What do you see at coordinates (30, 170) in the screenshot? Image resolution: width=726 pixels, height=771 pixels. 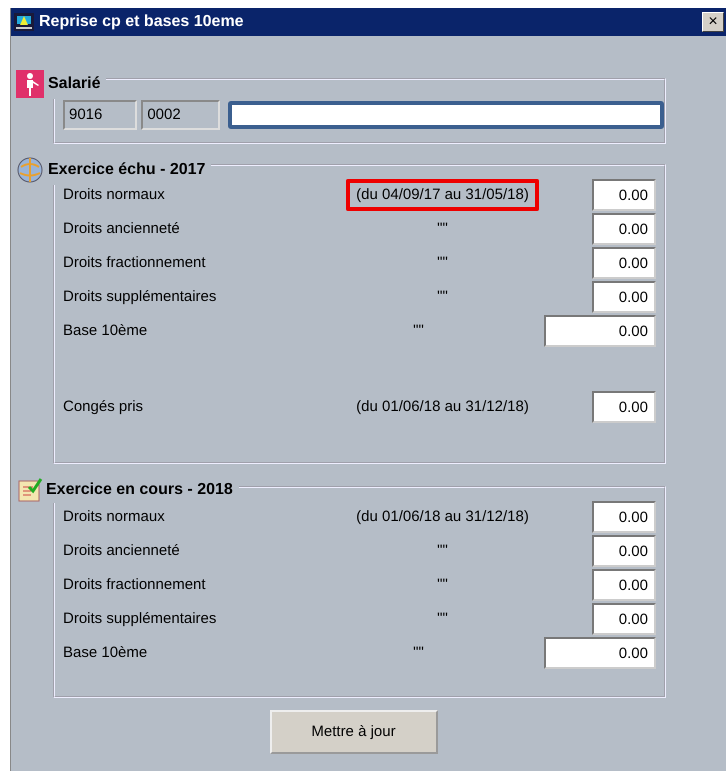 I see `globe-icon` at bounding box center [30, 170].